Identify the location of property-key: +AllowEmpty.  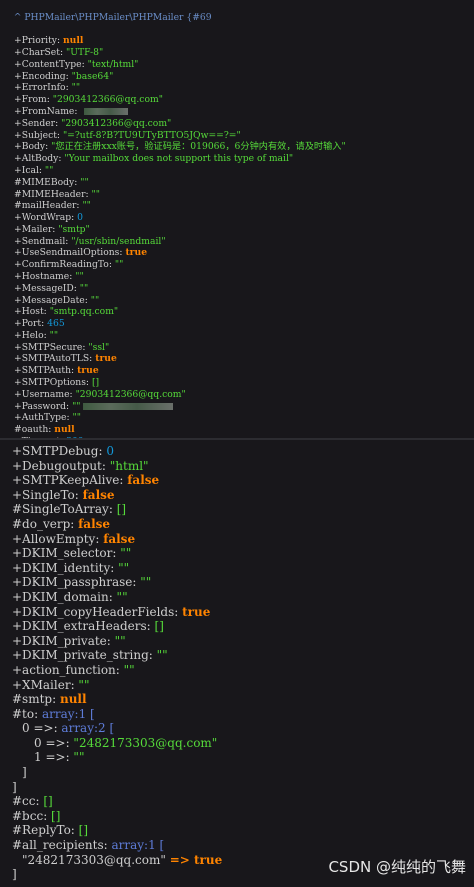
(54, 538).